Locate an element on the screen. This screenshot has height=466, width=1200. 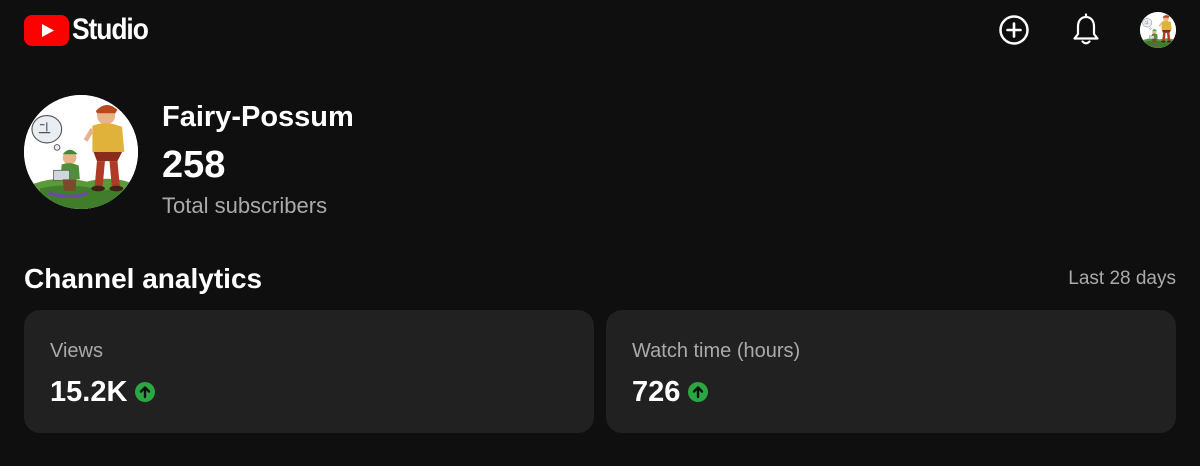
bell-icon is located at coordinates (1086, 29).